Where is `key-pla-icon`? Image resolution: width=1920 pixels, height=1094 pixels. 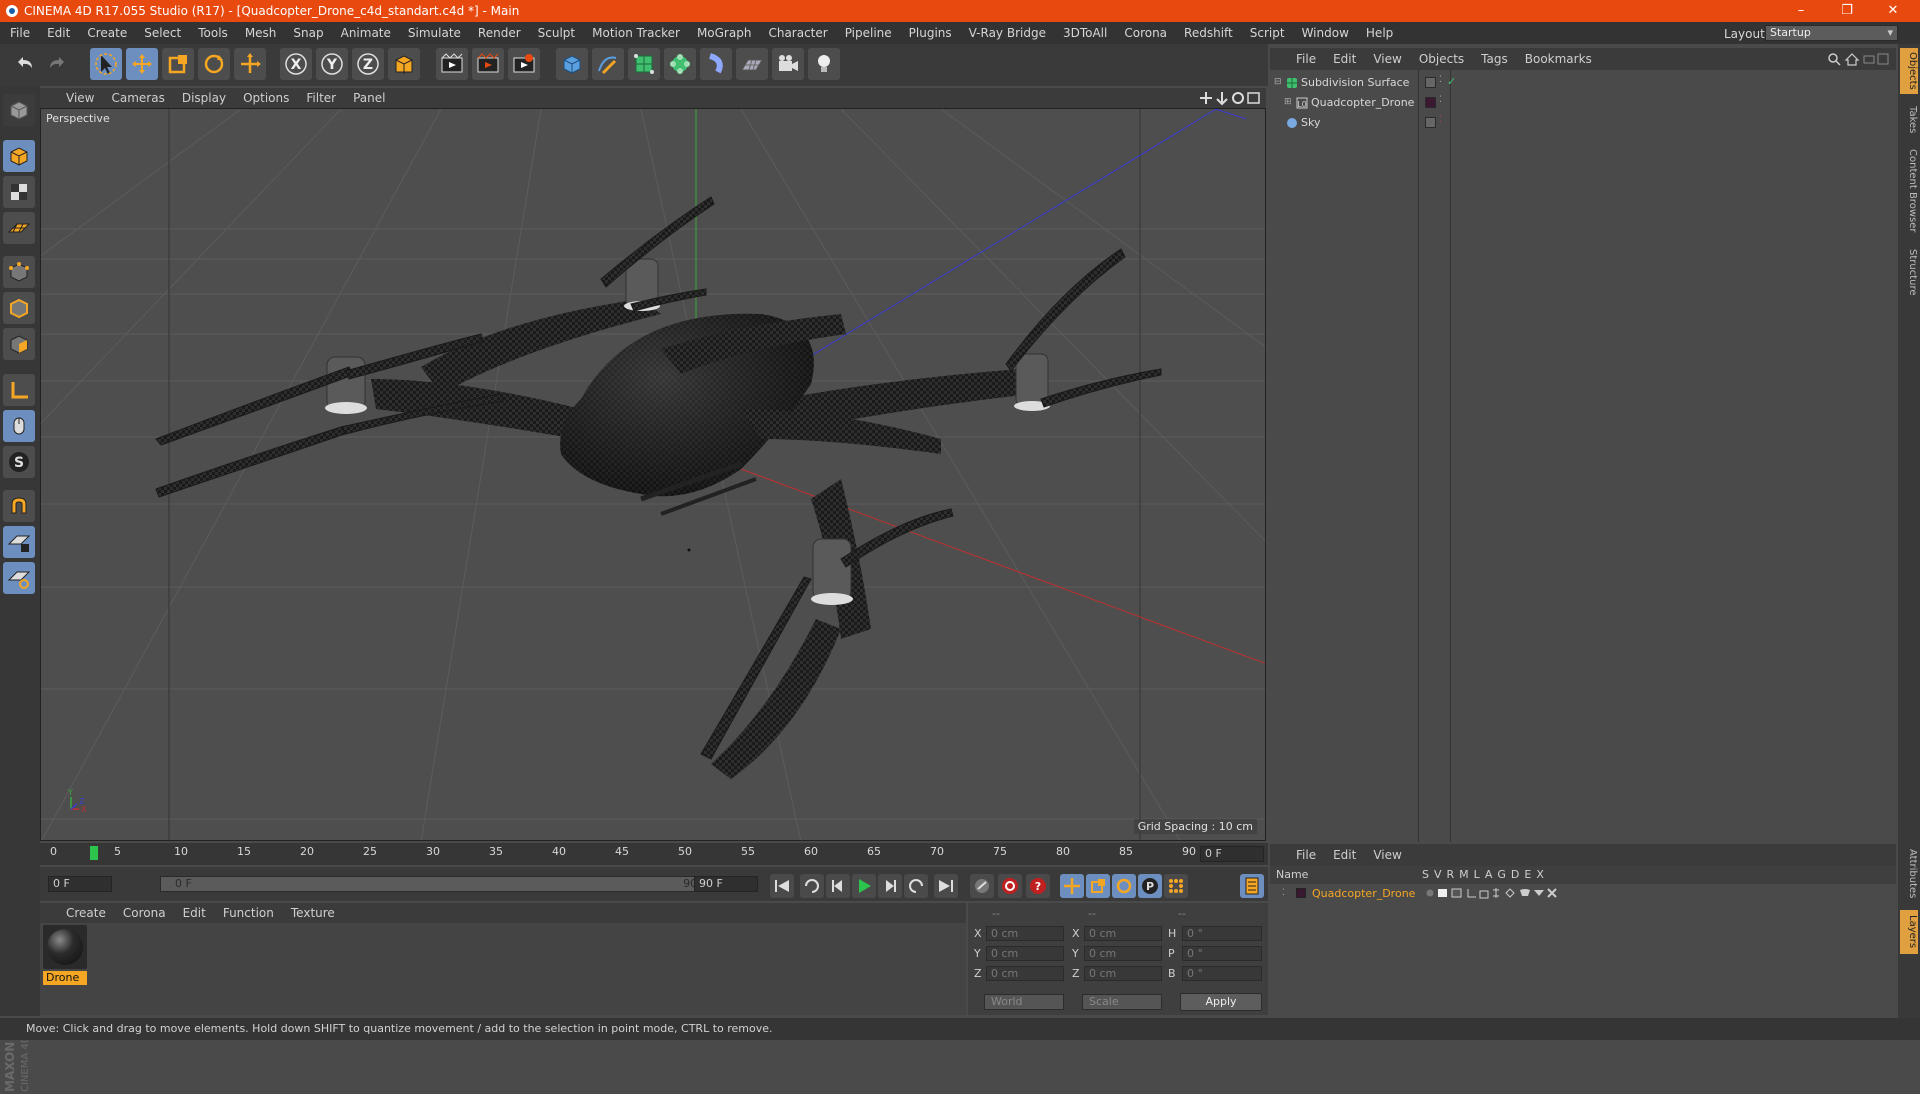
key-pla-icon is located at coordinates (1176, 886).